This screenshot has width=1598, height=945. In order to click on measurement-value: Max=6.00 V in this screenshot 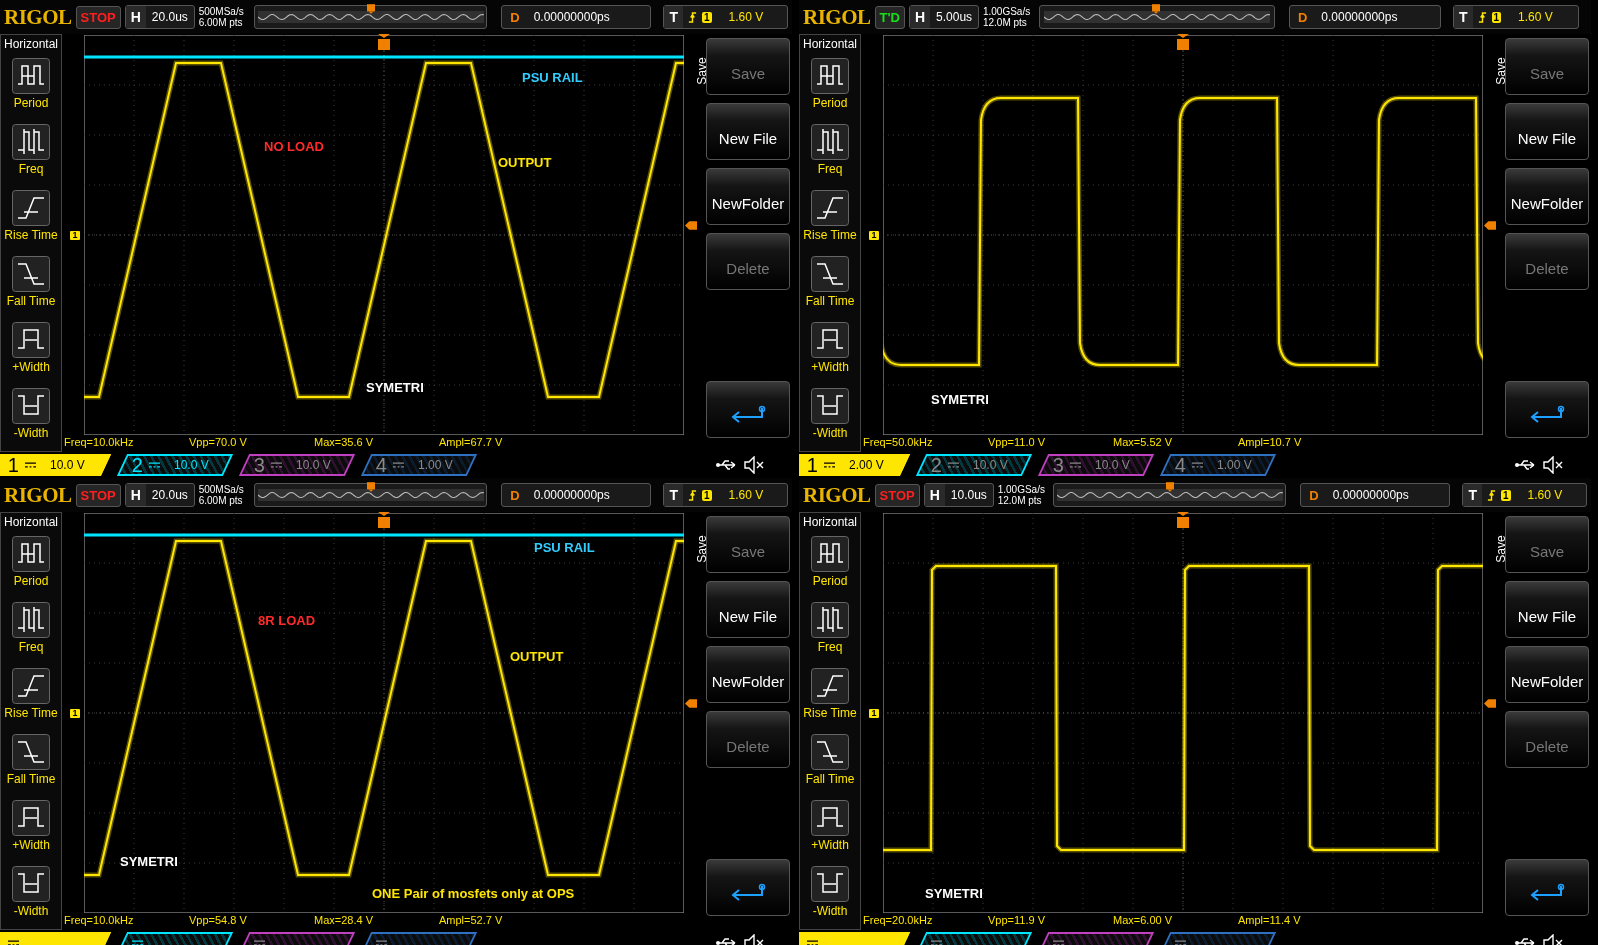, I will do `click(1143, 921)`.